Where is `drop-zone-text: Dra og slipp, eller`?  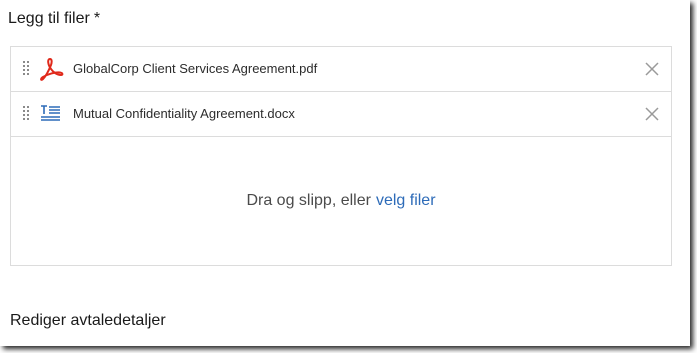 drop-zone-text: Dra og slipp, eller is located at coordinates (308, 200).